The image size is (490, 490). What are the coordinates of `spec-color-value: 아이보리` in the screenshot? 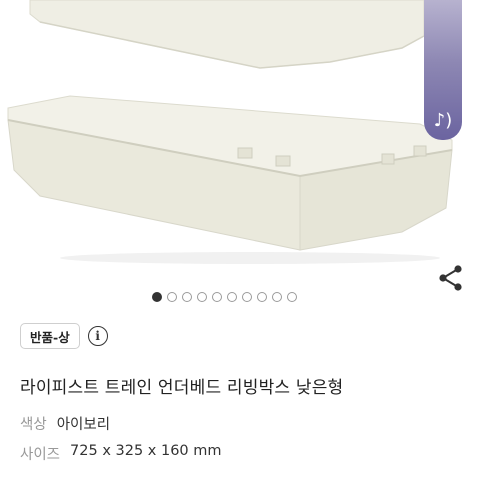 It's located at (83, 425).